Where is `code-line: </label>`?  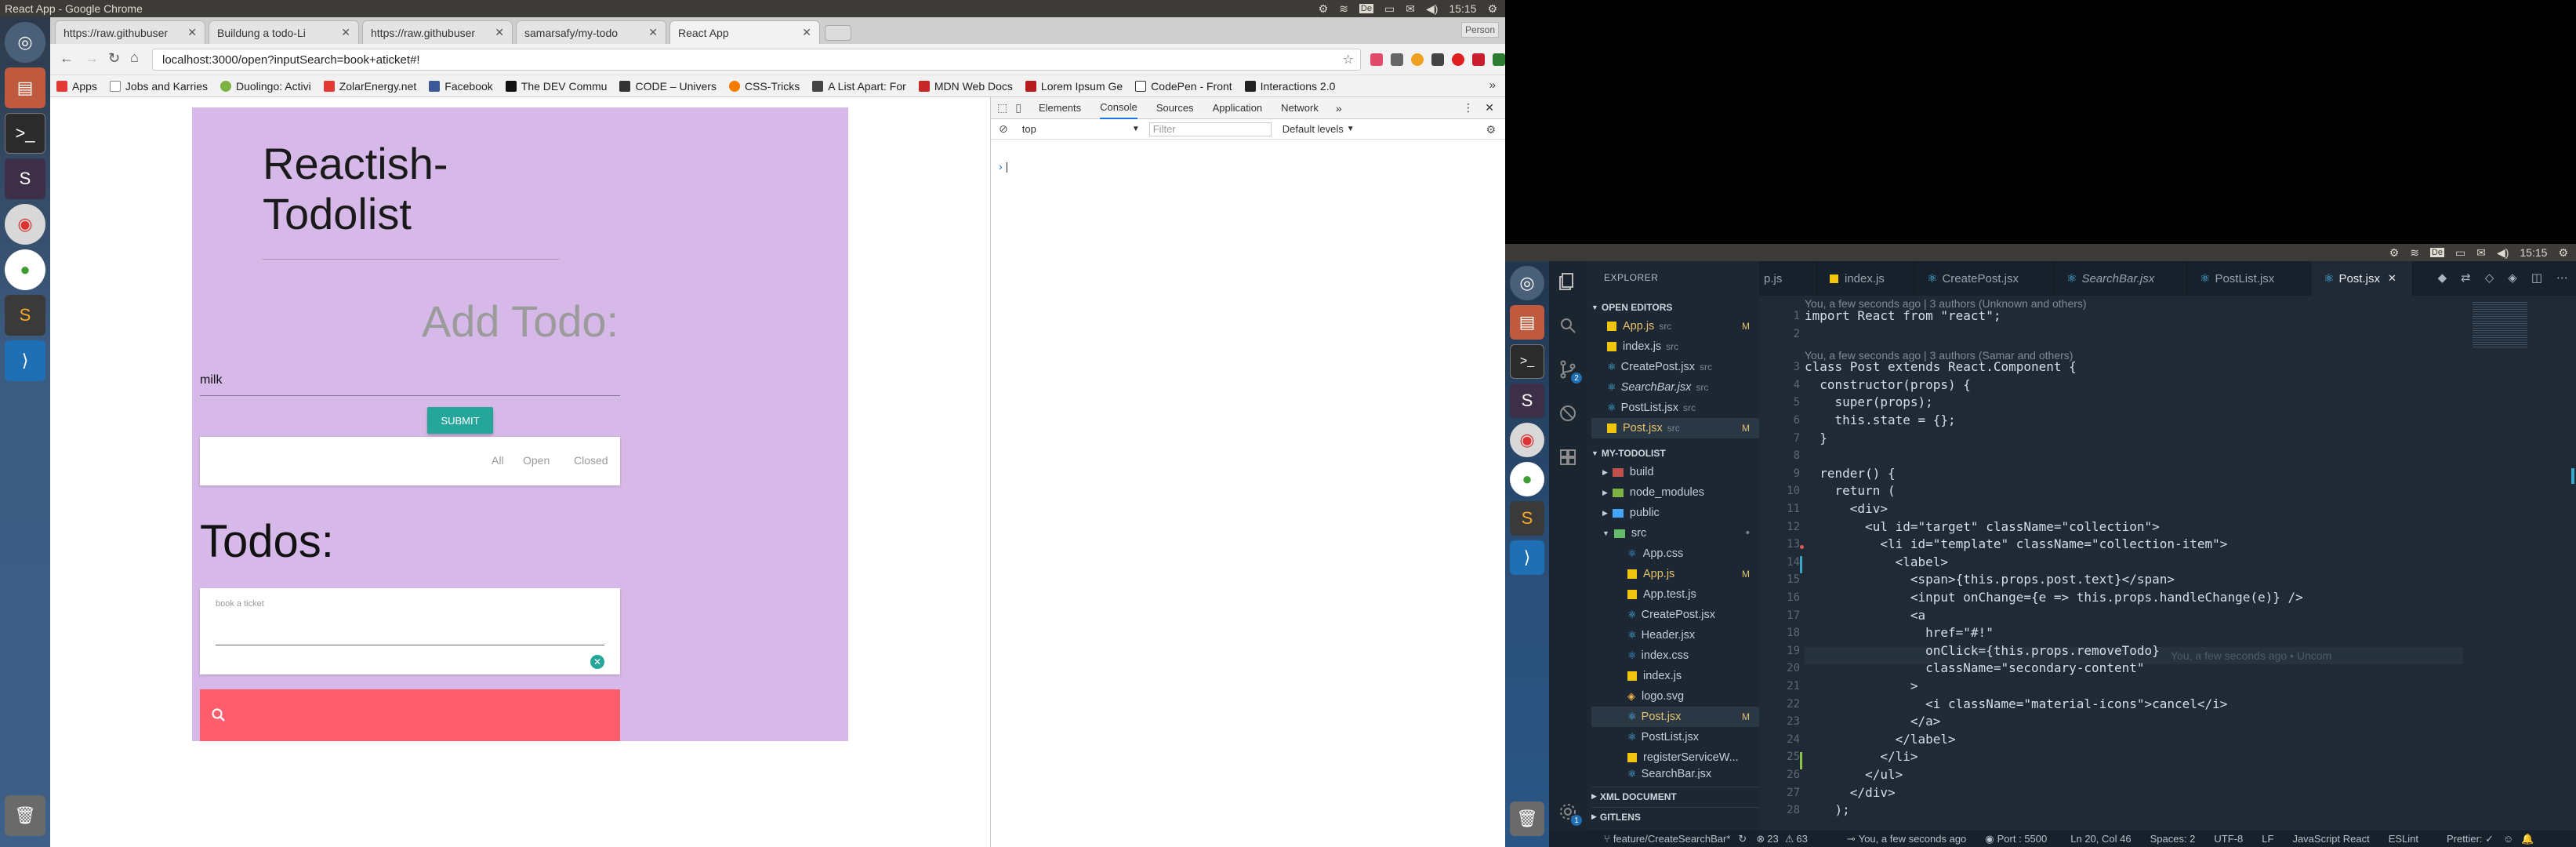
code-line: </label> is located at coordinates (1880, 739).